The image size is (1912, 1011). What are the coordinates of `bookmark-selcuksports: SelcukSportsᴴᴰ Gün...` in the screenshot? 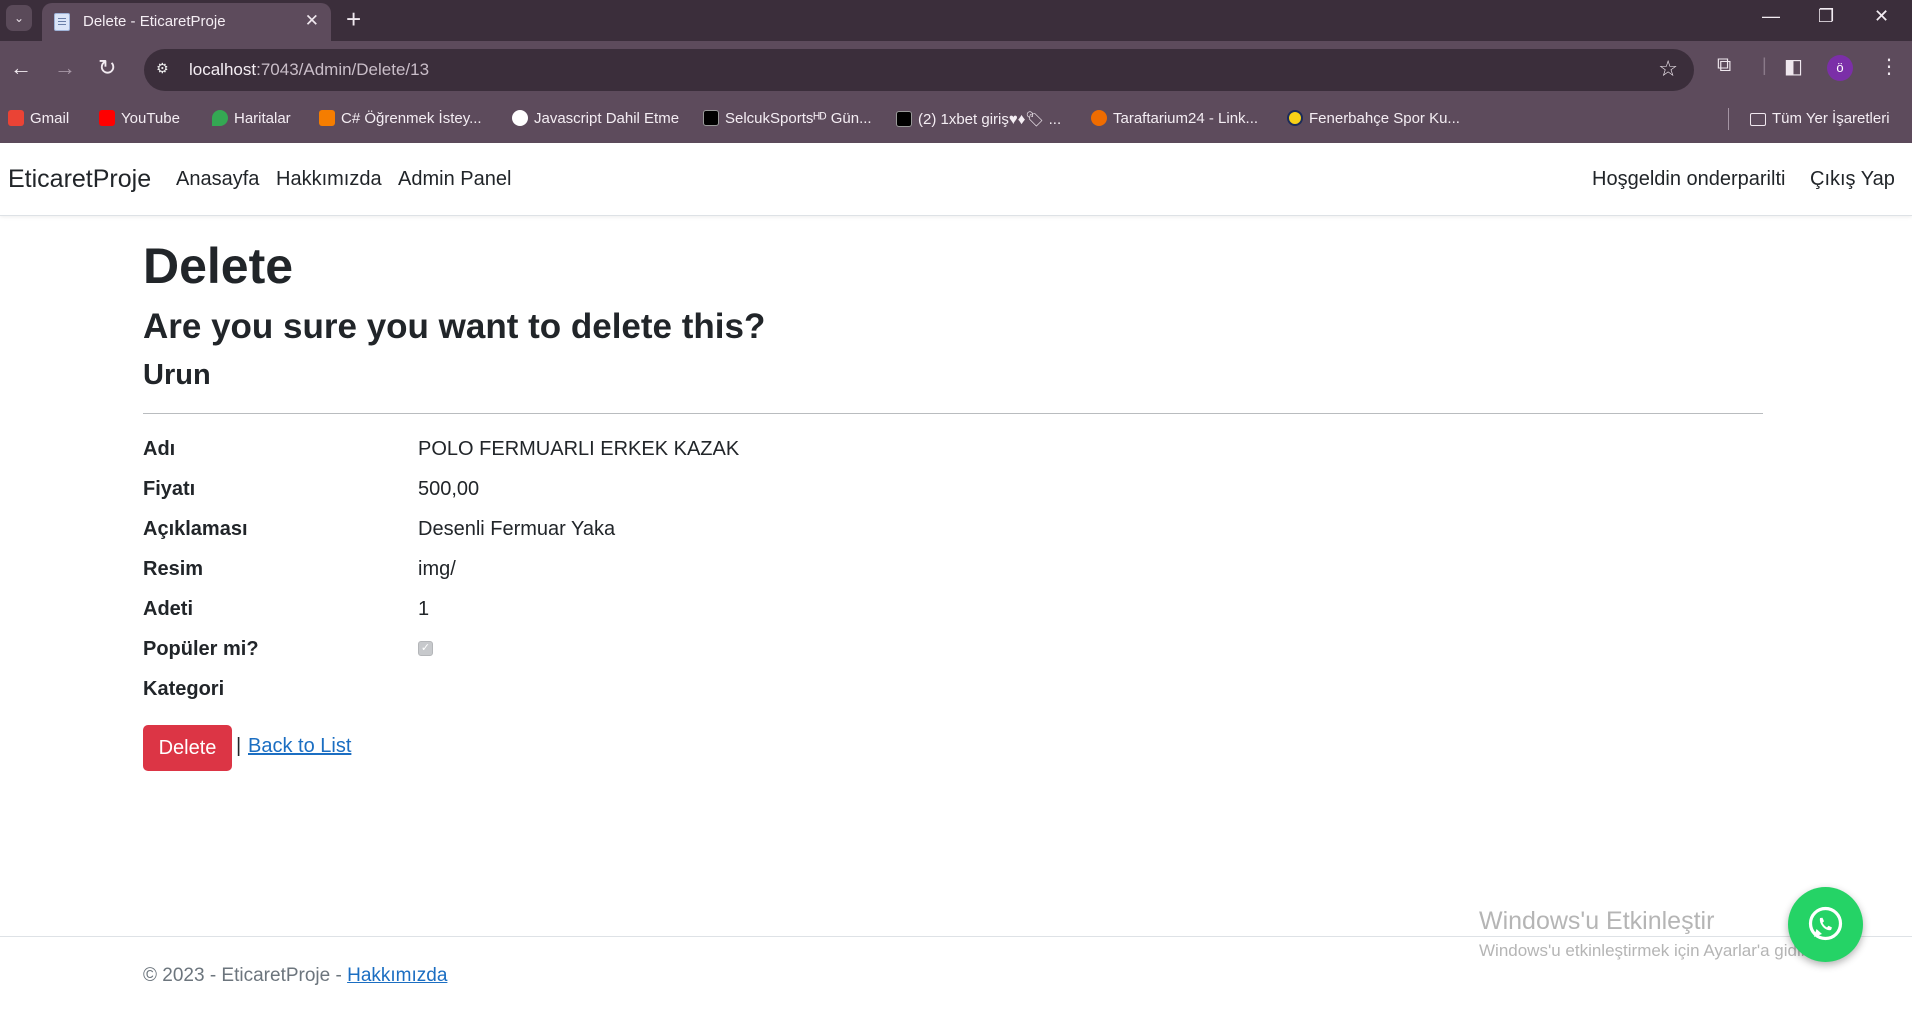 It's located at (787, 118).